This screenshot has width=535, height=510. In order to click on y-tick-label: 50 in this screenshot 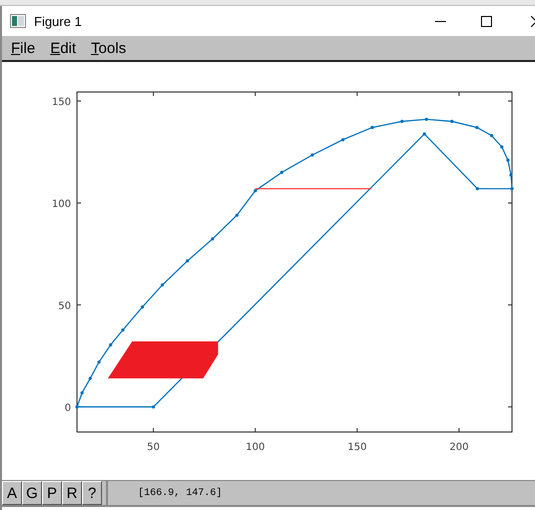, I will do `click(64, 306)`.